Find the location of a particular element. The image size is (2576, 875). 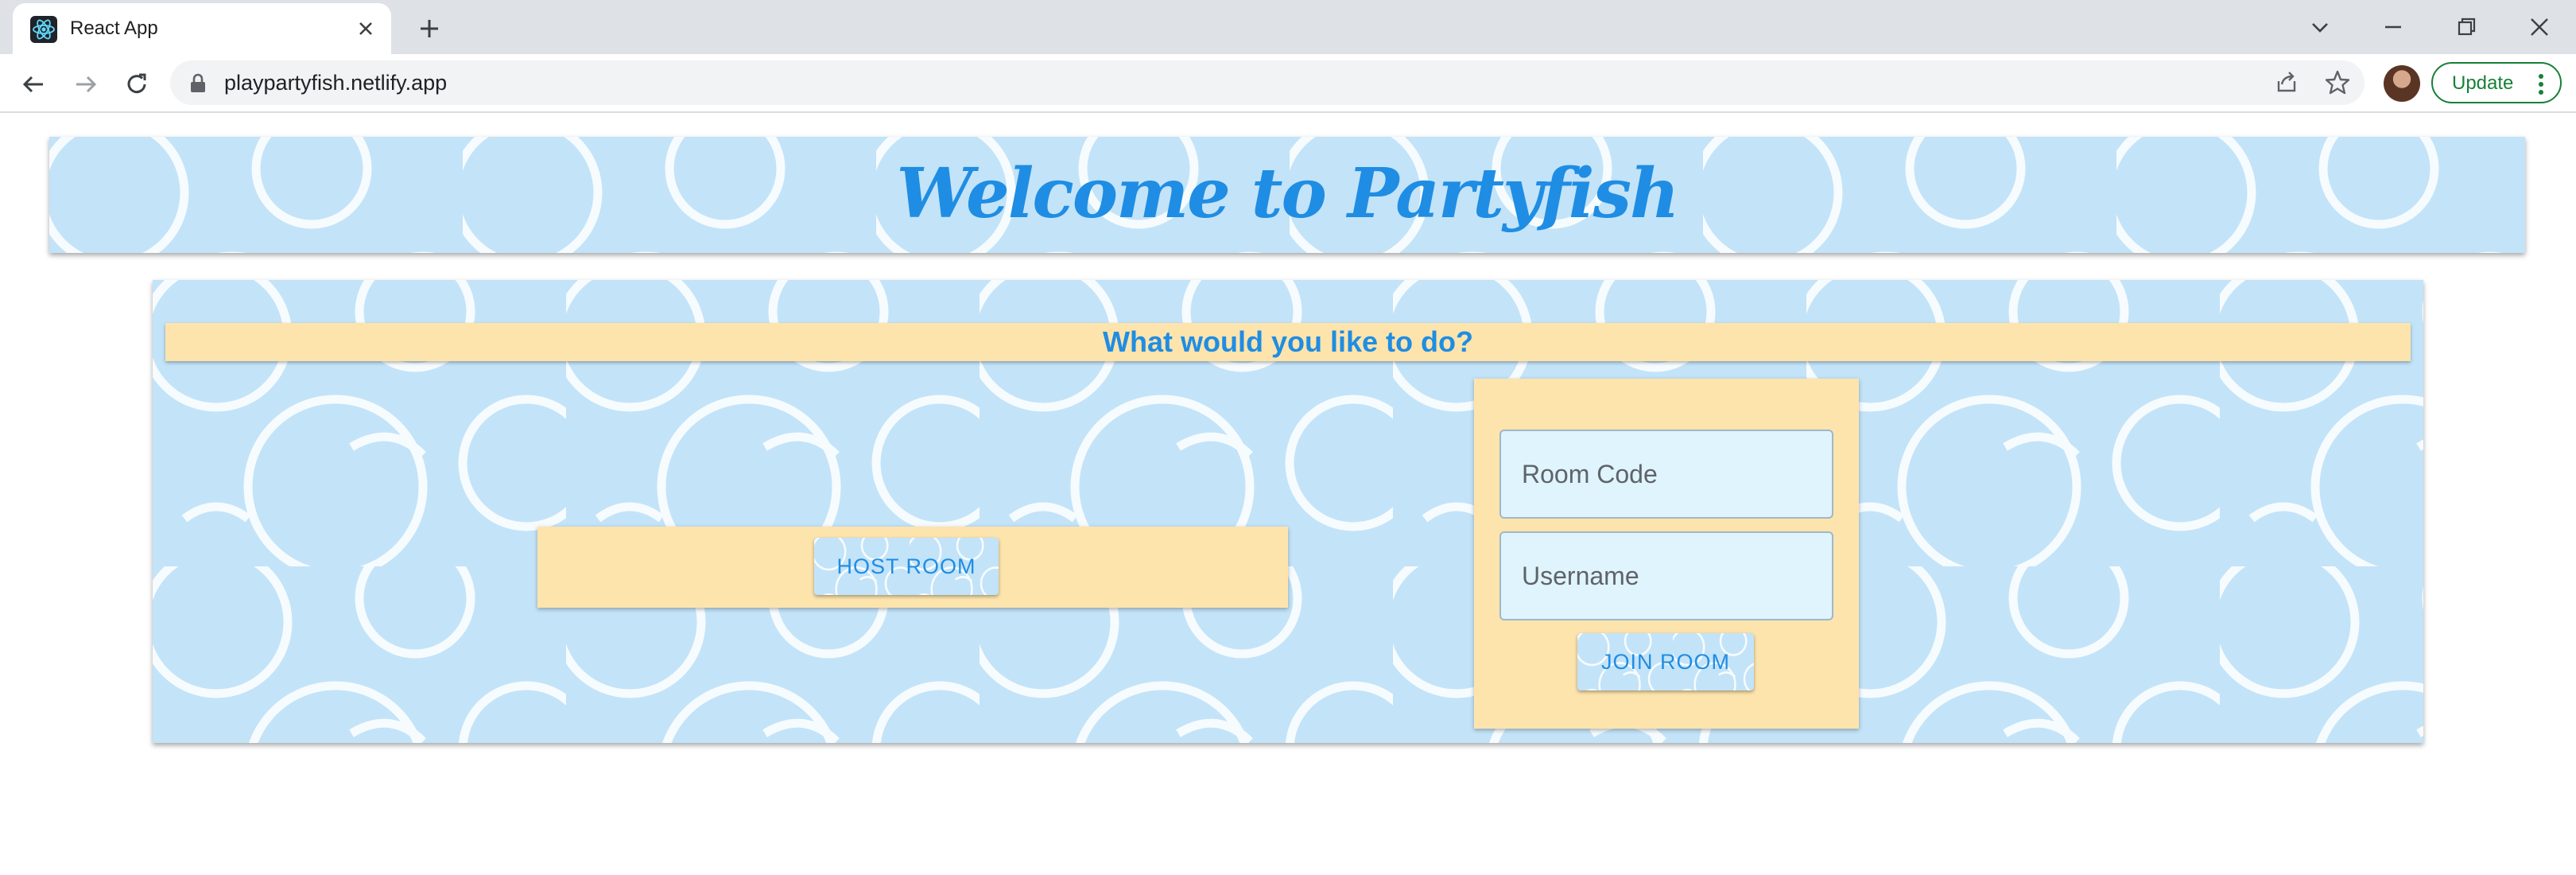

question-heading: What would you like to do? is located at coordinates (1288, 341).